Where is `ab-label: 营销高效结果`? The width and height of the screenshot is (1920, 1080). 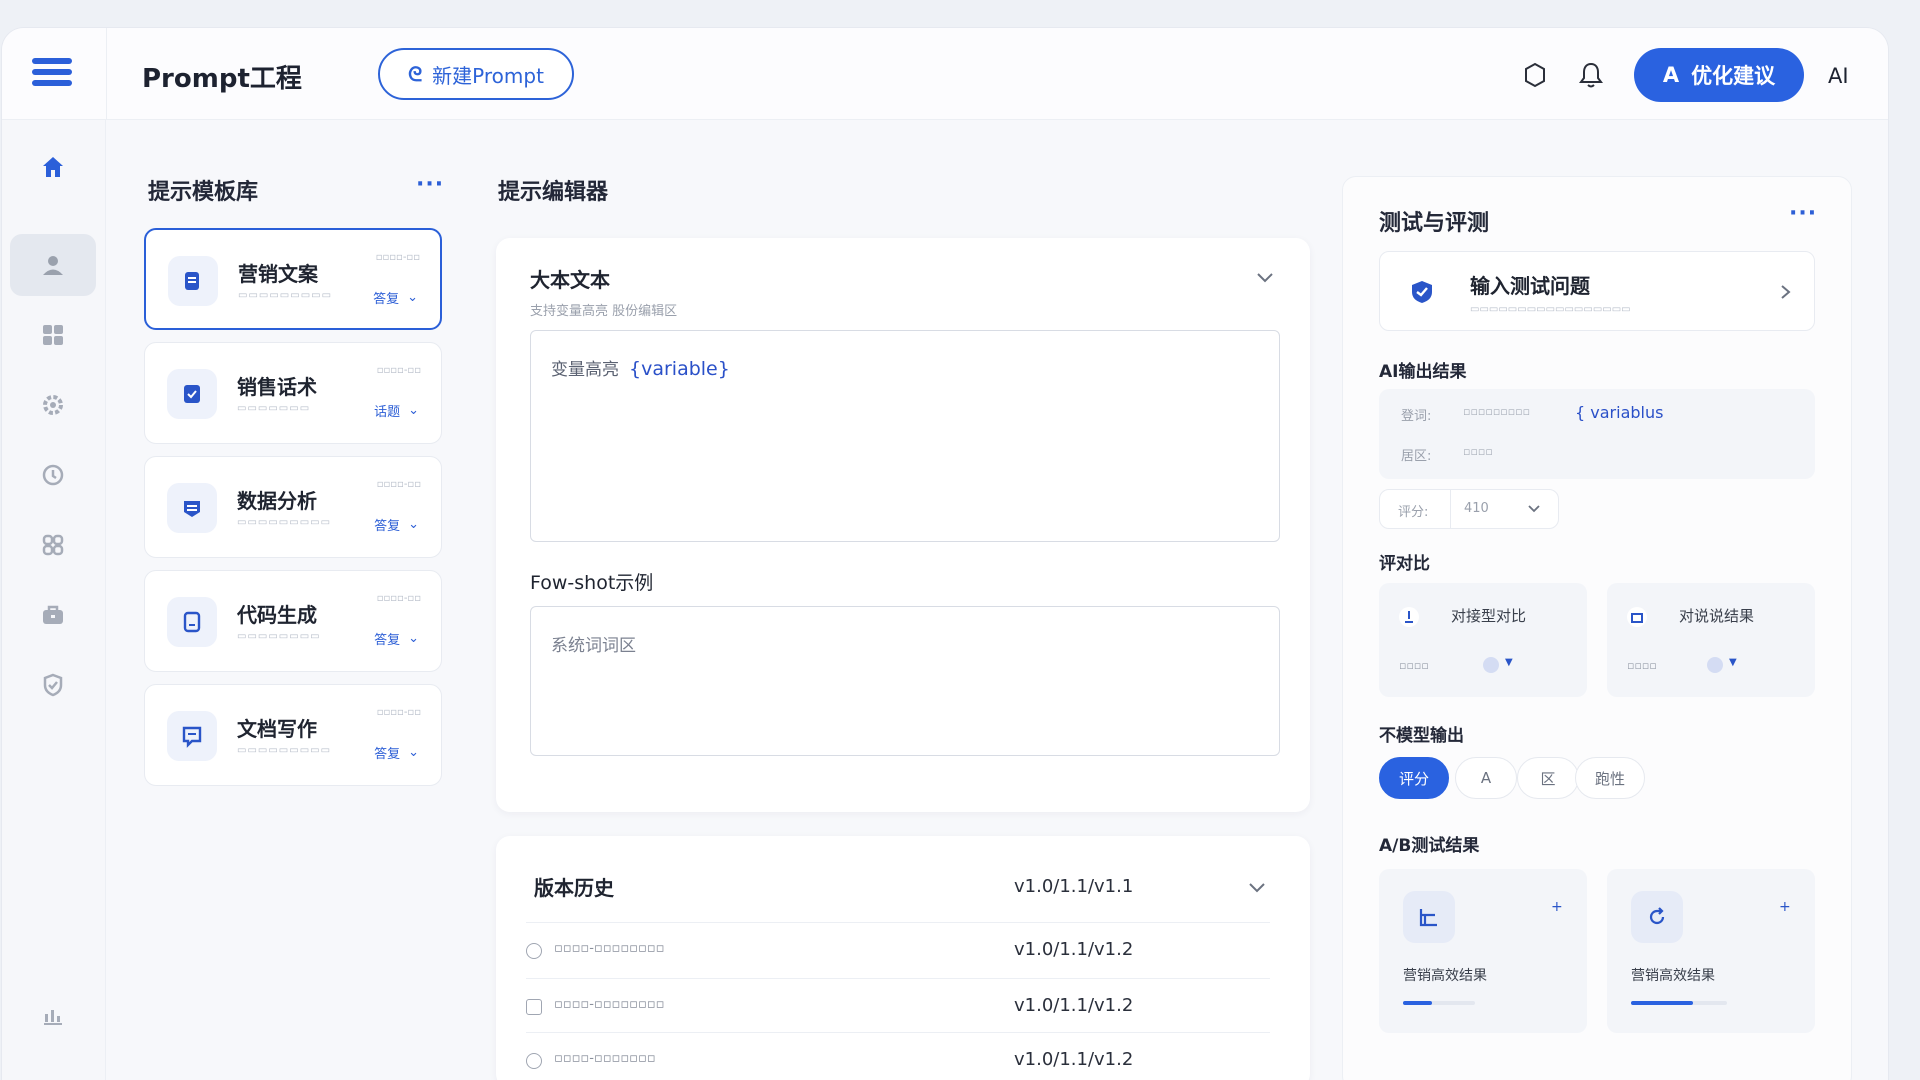 ab-label: 营销高效结果 is located at coordinates (1673, 976).